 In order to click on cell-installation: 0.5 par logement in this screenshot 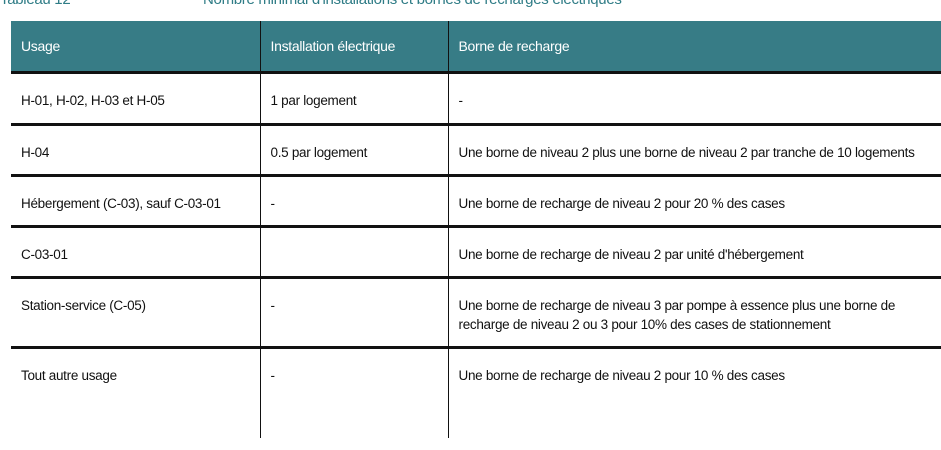, I will do `click(353, 150)`.